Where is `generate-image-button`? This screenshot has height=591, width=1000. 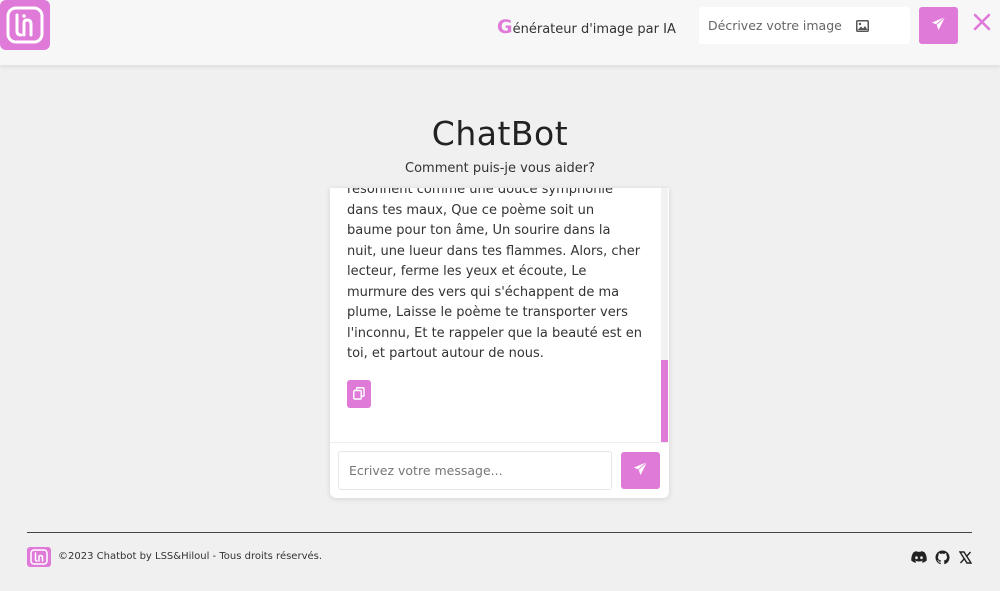 generate-image-button is located at coordinates (938, 25).